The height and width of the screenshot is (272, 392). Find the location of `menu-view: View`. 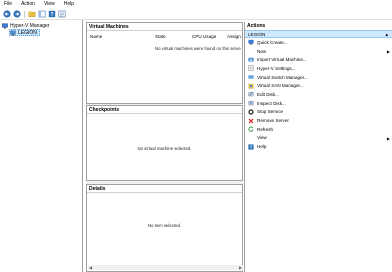

menu-view: View is located at coordinates (49, 4).